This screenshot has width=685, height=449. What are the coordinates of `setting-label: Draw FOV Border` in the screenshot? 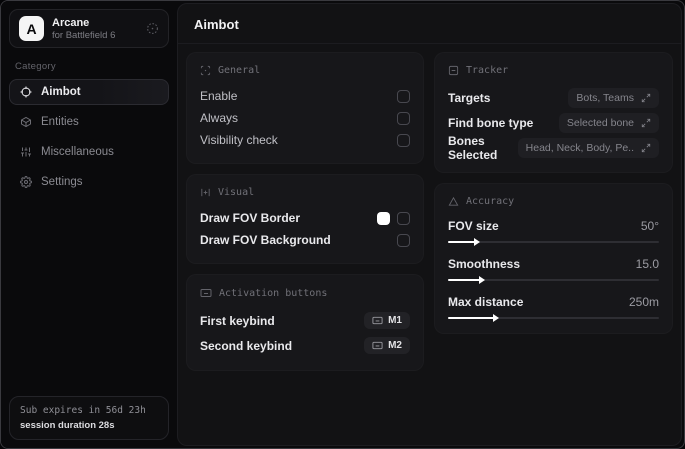 It's located at (250, 218).